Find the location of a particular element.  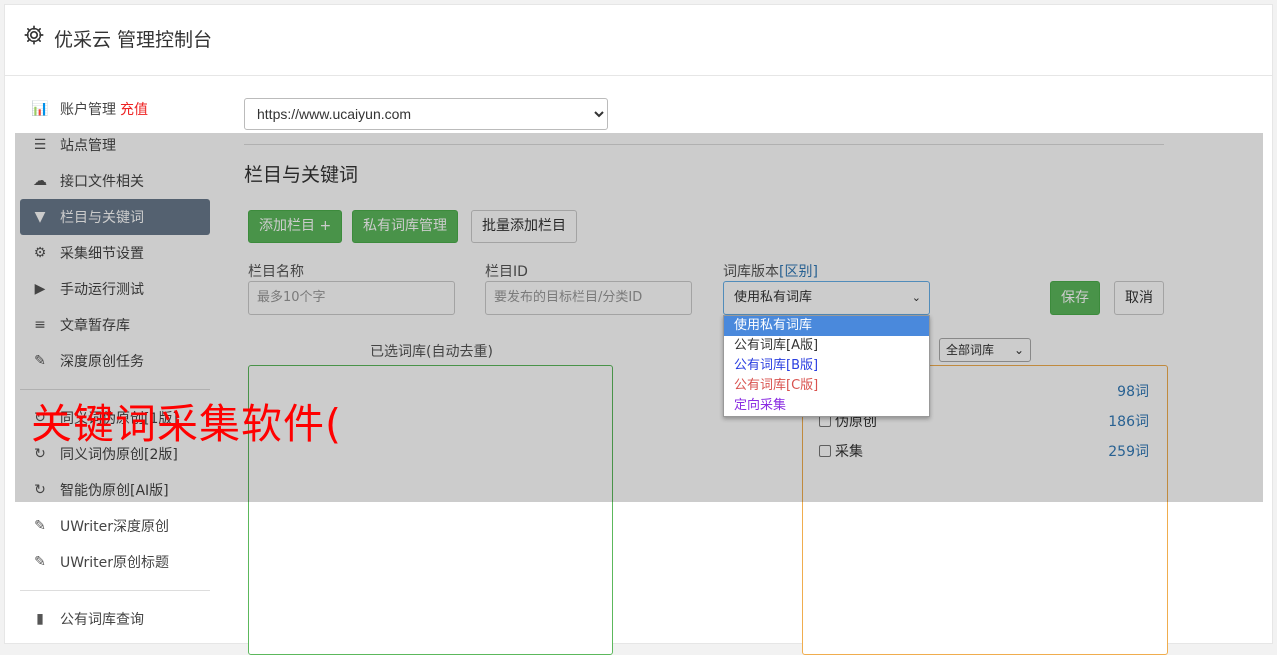

sidebar-item-uwriter-deep: ✎ UWriter深度原创 is located at coordinates (115, 526).